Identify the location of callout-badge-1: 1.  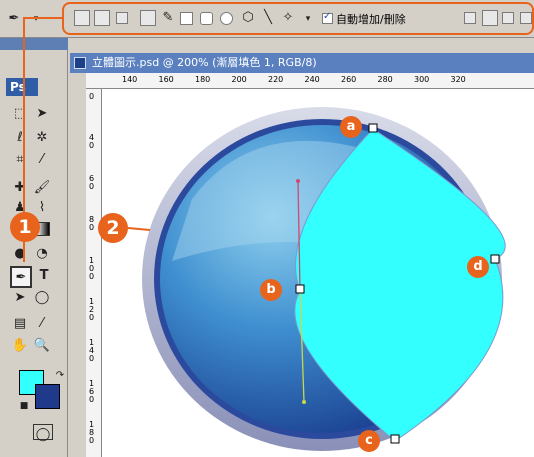
(25, 227).